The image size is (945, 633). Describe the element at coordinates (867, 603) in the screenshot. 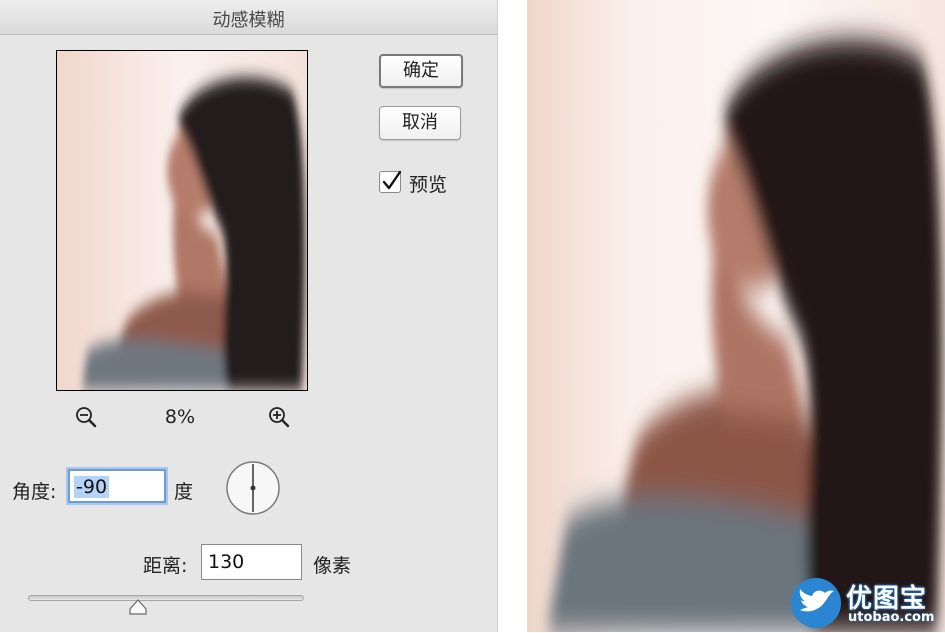

I see `watermark: 优图宝 utobao.com` at that location.